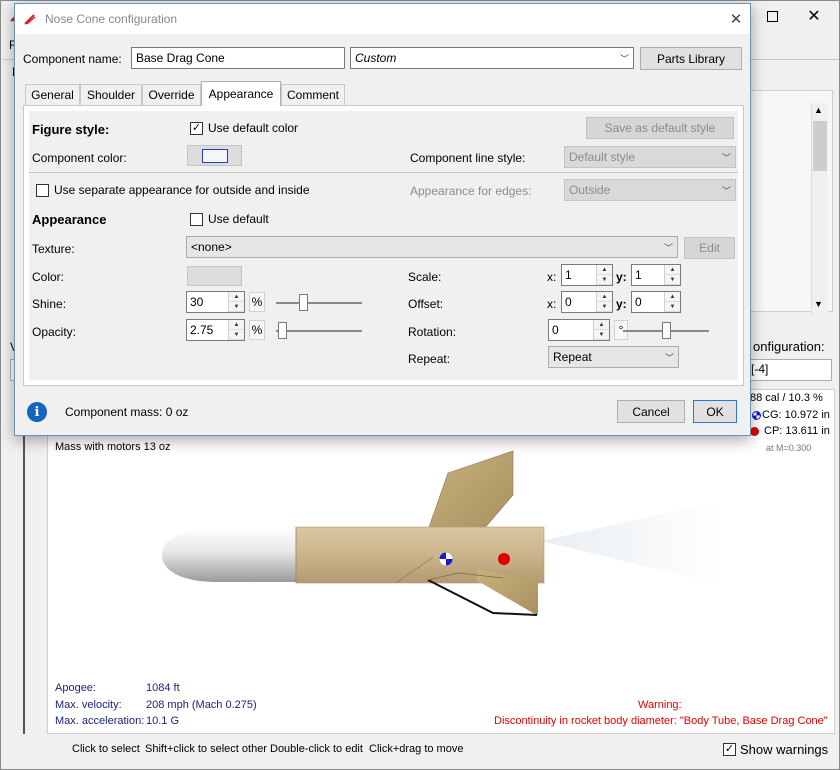 This screenshot has width=840, height=770. What do you see at coordinates (660, 128) in the screenshot?
I see `save-default-style-button: Save as default style` at bounding box center [660, 128].